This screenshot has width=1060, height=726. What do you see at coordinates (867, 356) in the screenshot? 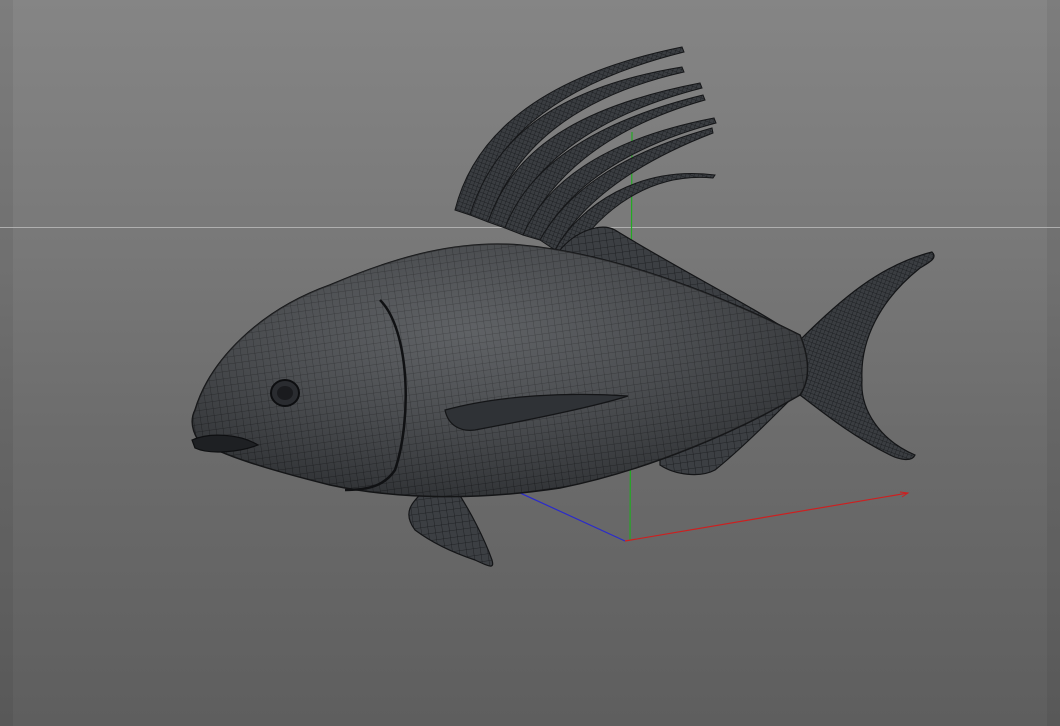
I see `tail-fin` at bounding box center [867, 356].